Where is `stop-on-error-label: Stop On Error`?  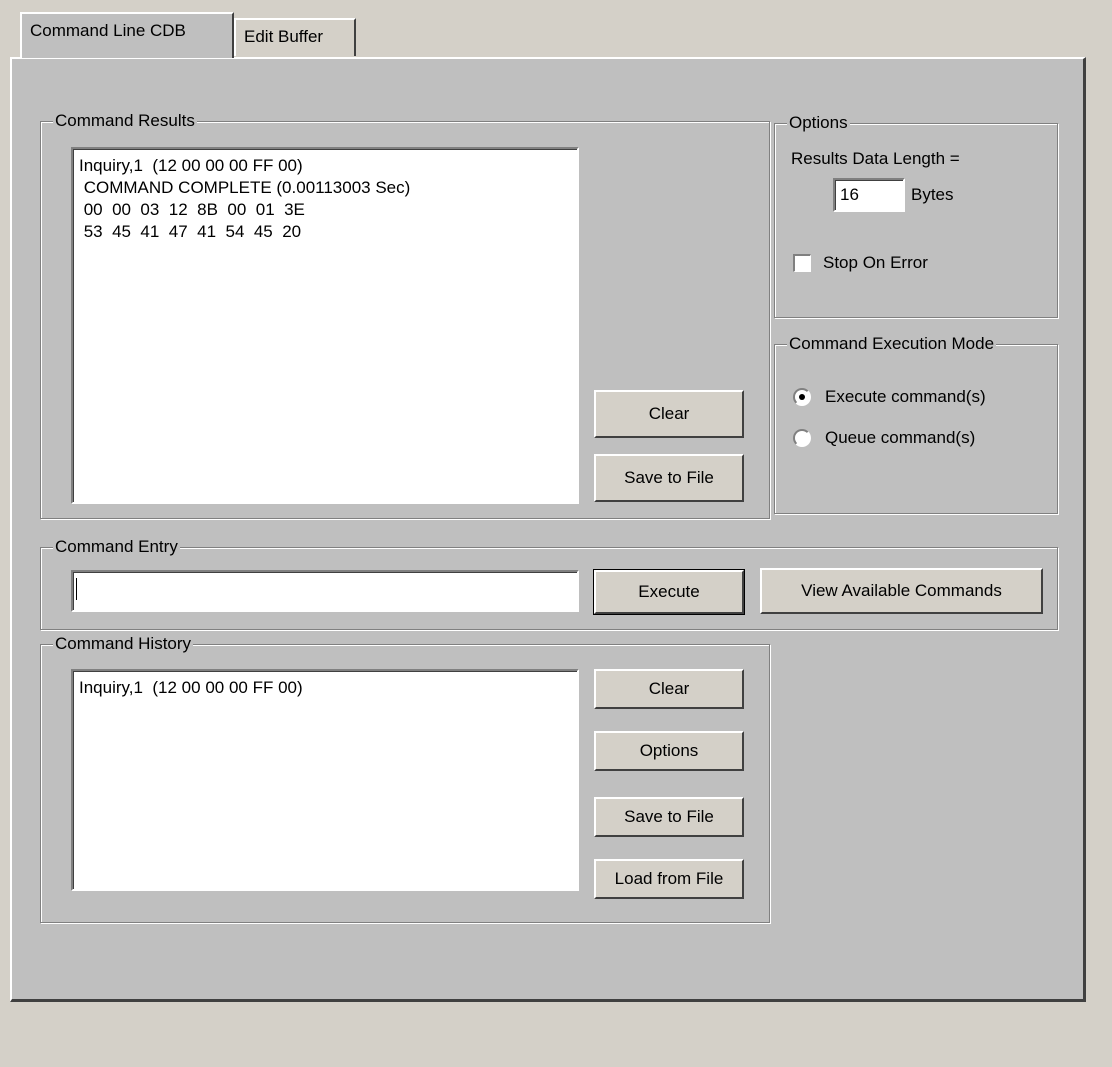 stop-on-error-label: Stop On Error is located at coordinates (875, 262).